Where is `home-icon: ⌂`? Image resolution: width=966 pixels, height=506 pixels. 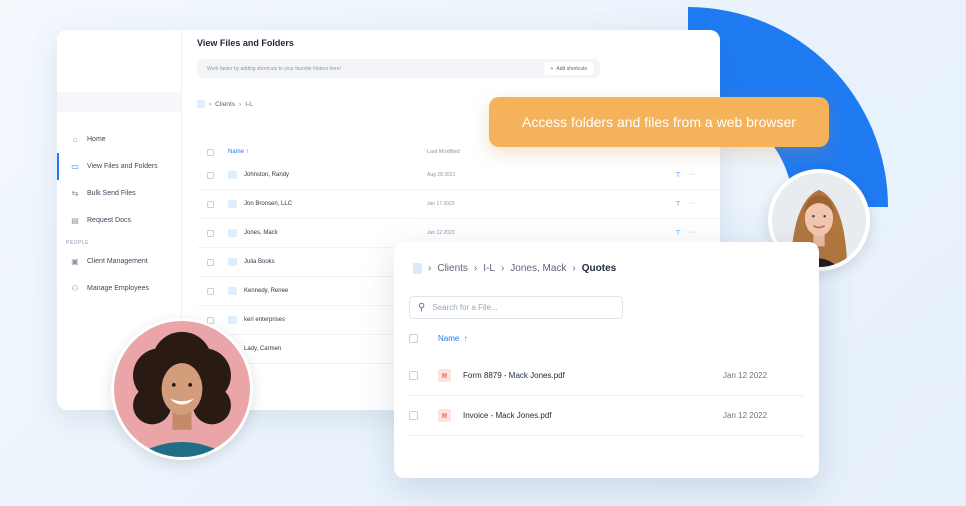 home-icon: ⌂ is located at coordinates (75, 139).